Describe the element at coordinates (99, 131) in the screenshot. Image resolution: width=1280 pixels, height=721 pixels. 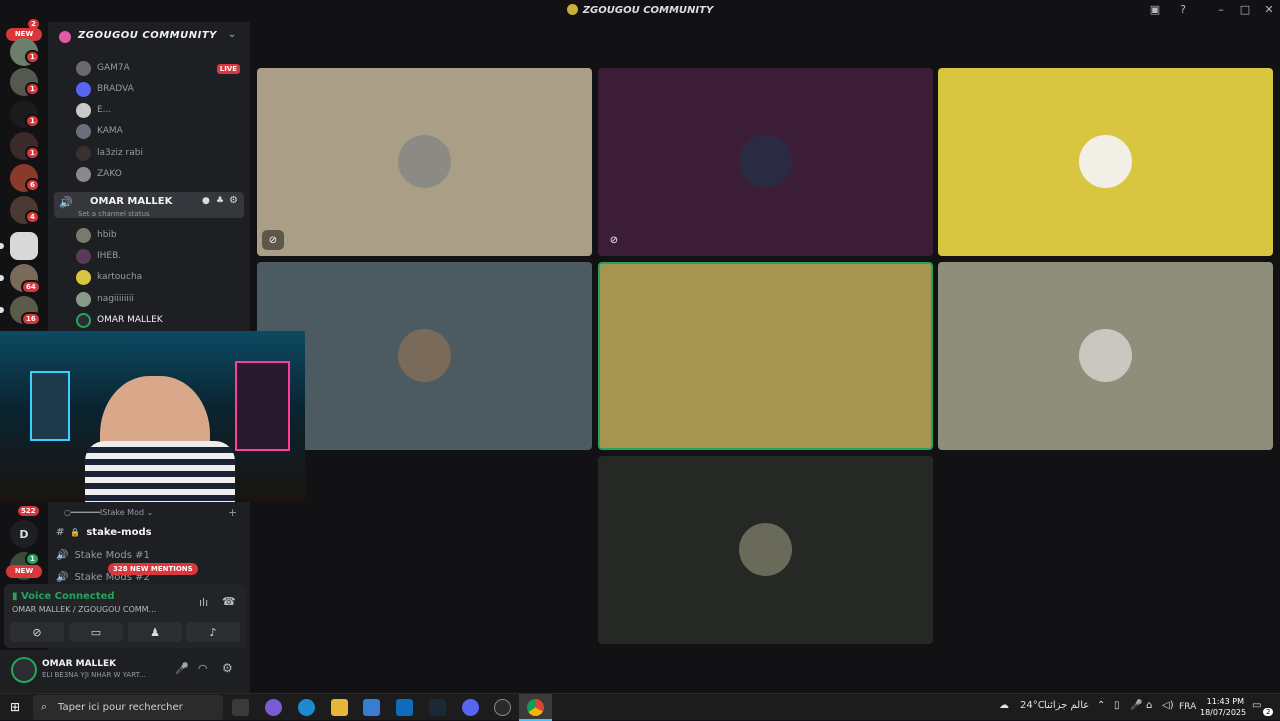
I see `voice-member: KAMA` at that location.